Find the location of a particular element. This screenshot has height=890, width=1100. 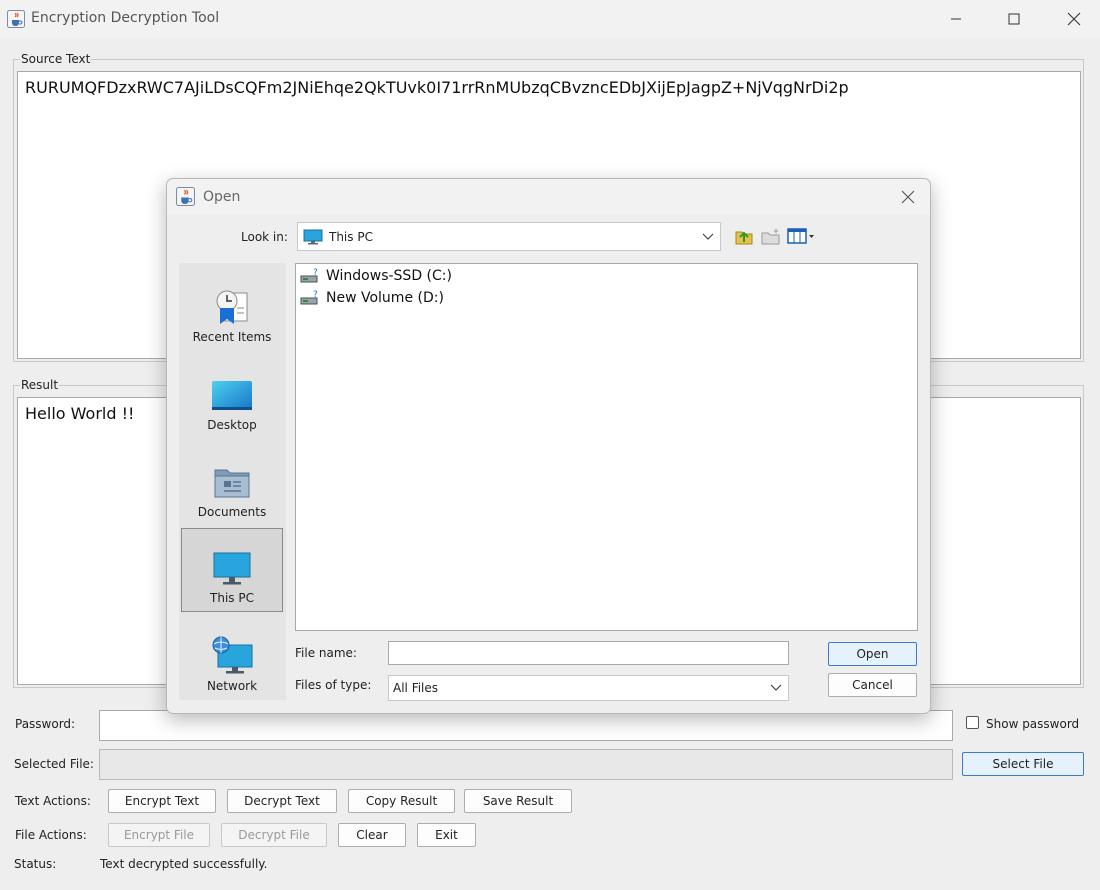

desktop-icon is located at coordinates (232, 395).